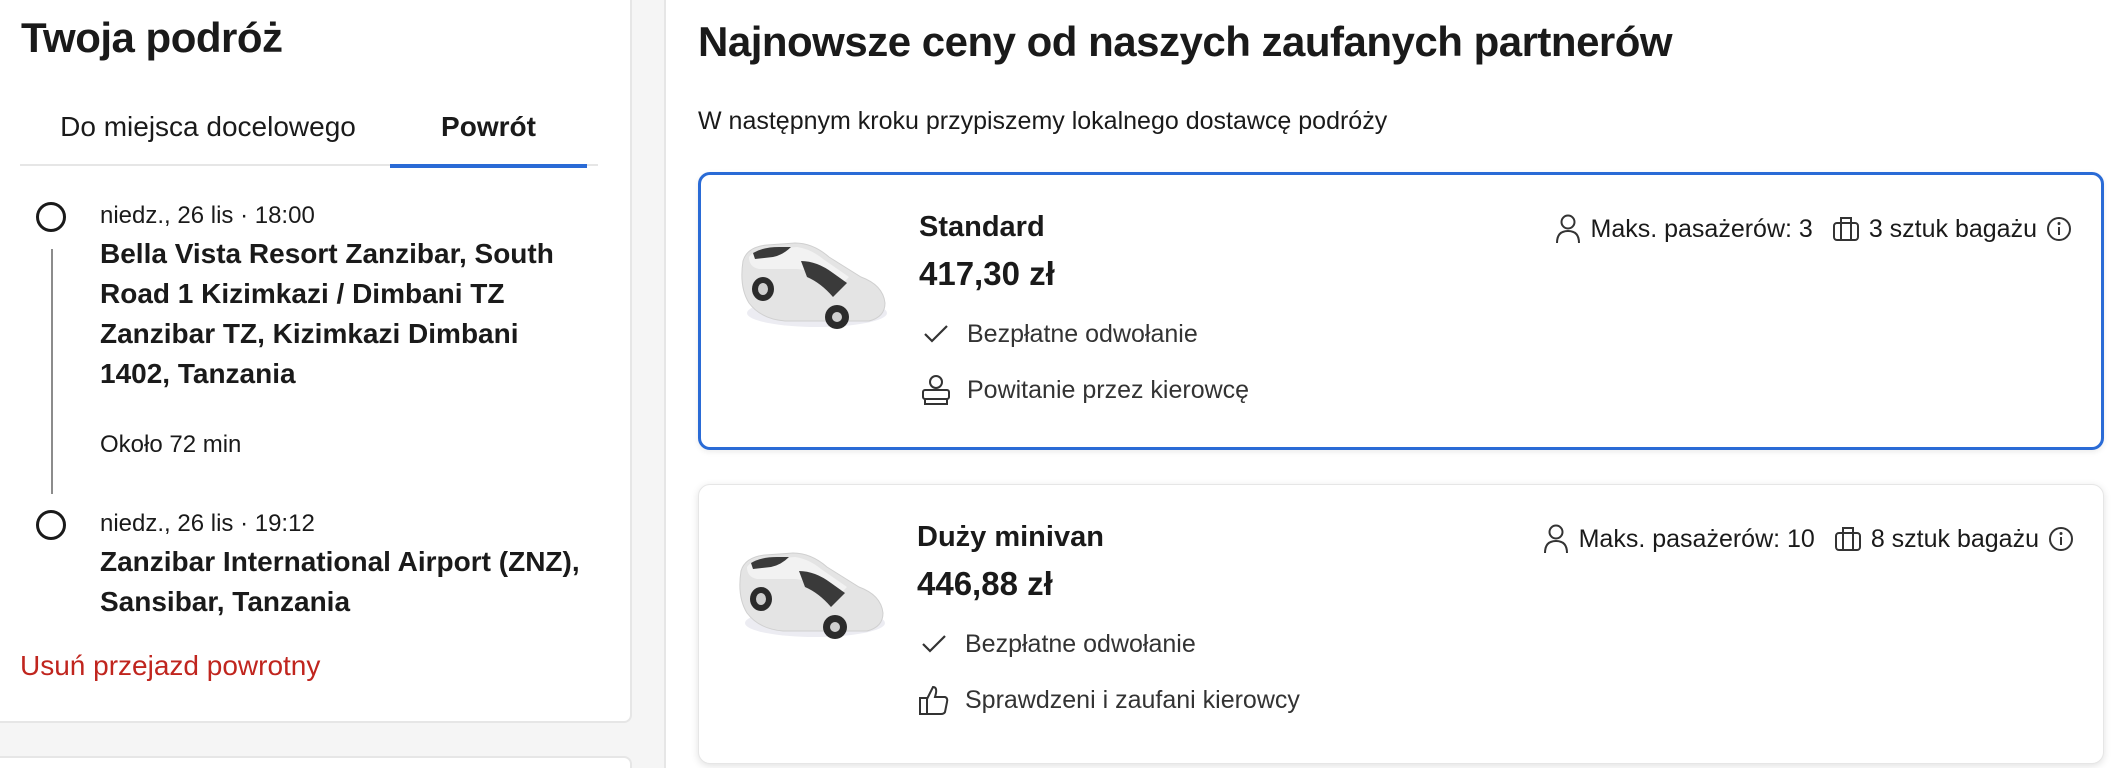  What do you see at coordinates (934, 700) in the screenshot?
I see `thumbs-up-icon` at bounding box center [934, 700].